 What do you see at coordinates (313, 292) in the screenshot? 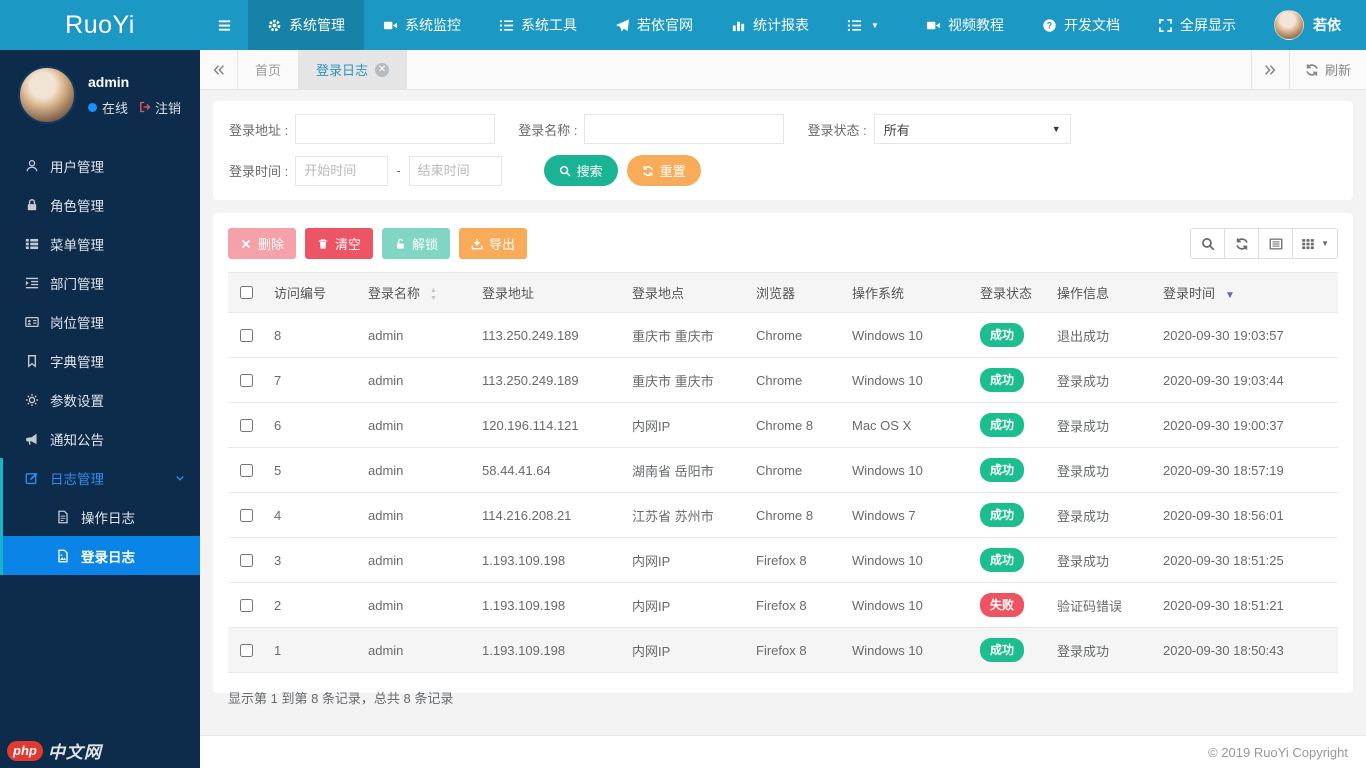
I see `column-header-访问编号: 访问编号` at bounding box center [313, 292].